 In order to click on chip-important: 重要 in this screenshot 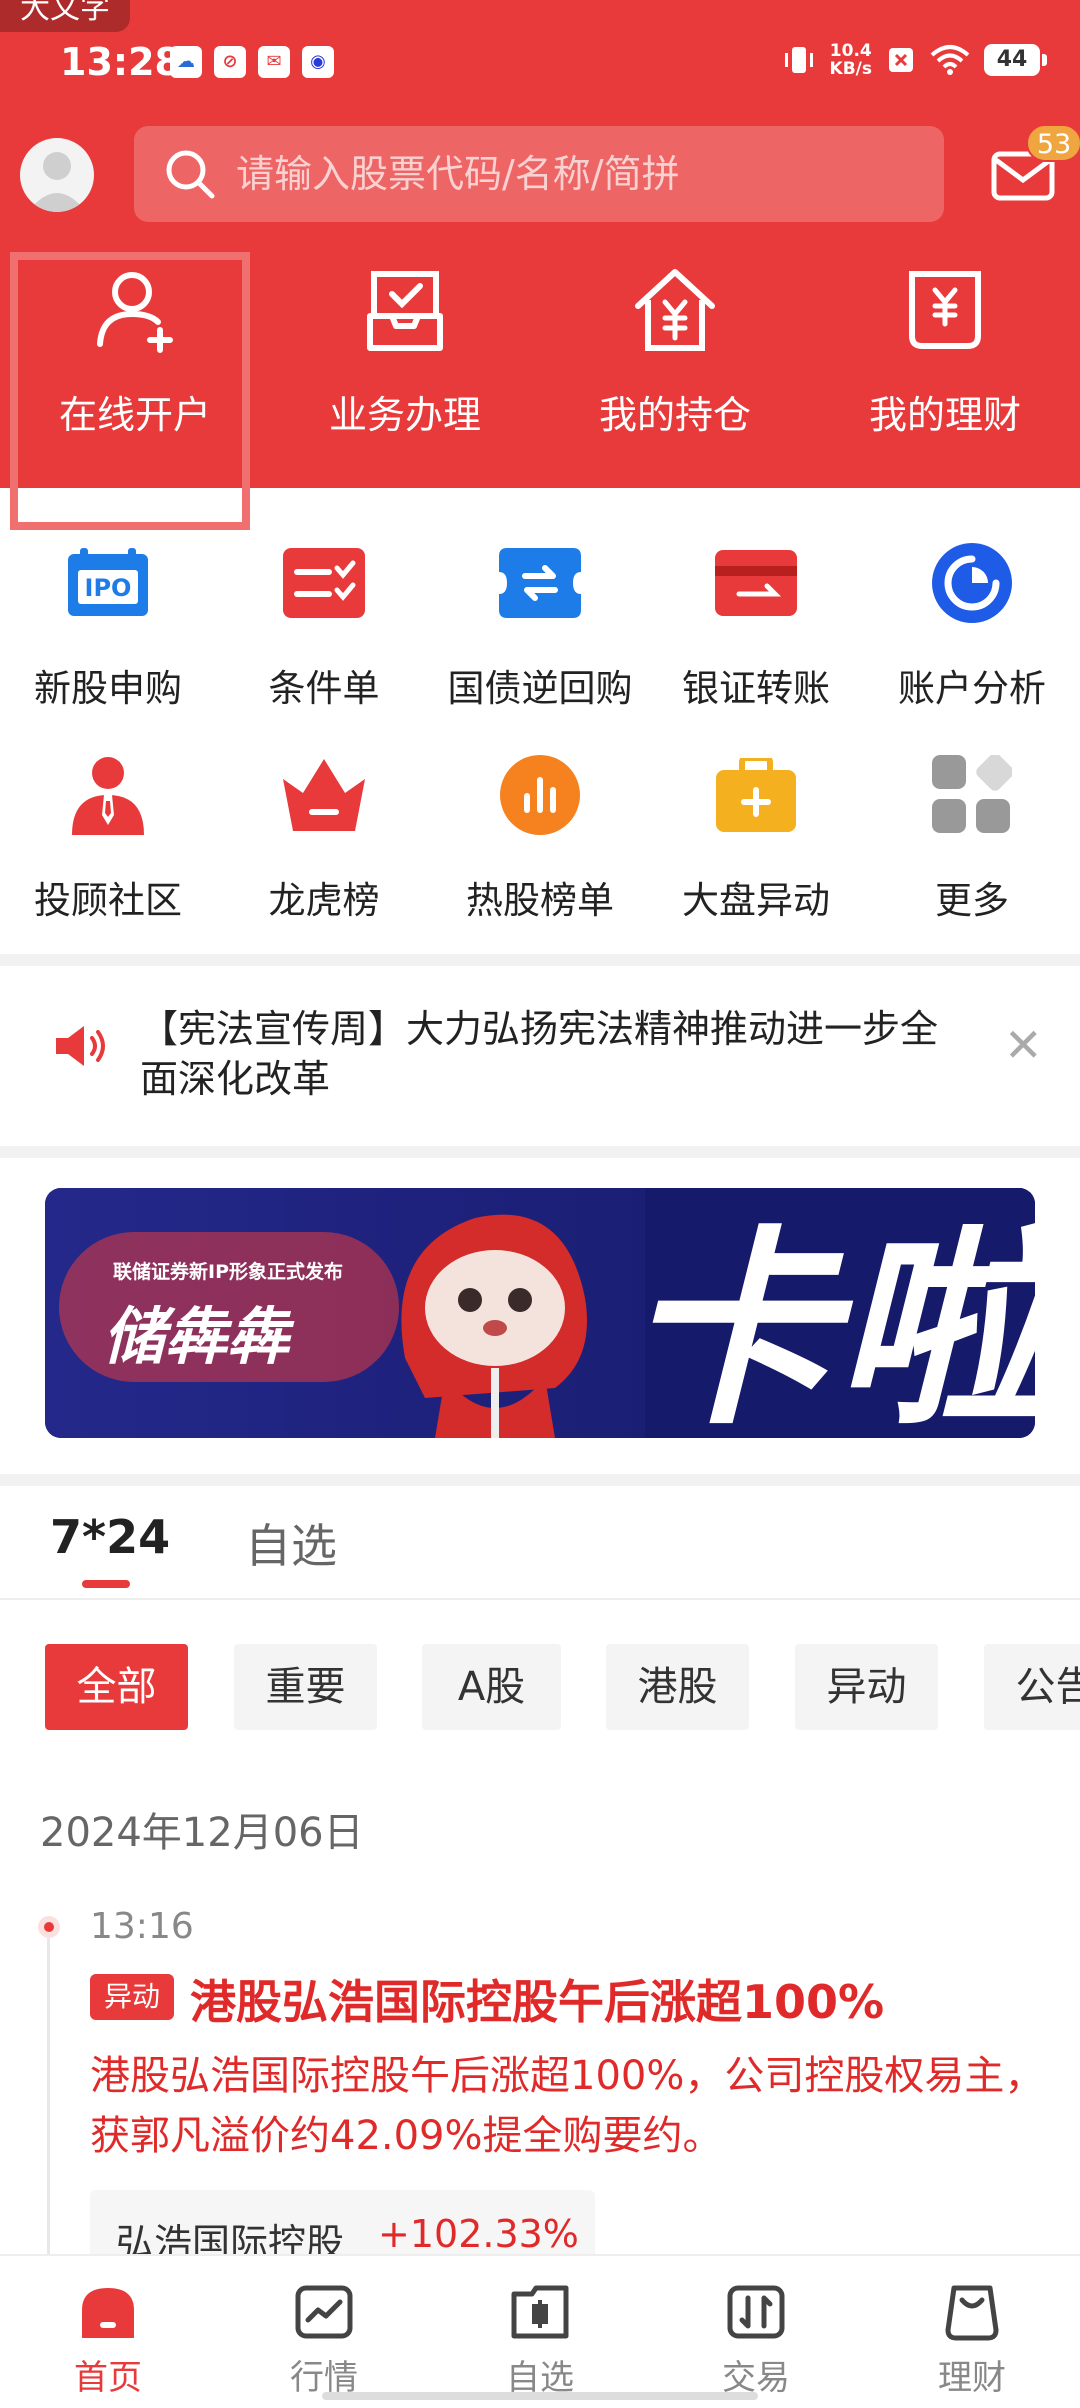, I will do `click(305, 1687)`.